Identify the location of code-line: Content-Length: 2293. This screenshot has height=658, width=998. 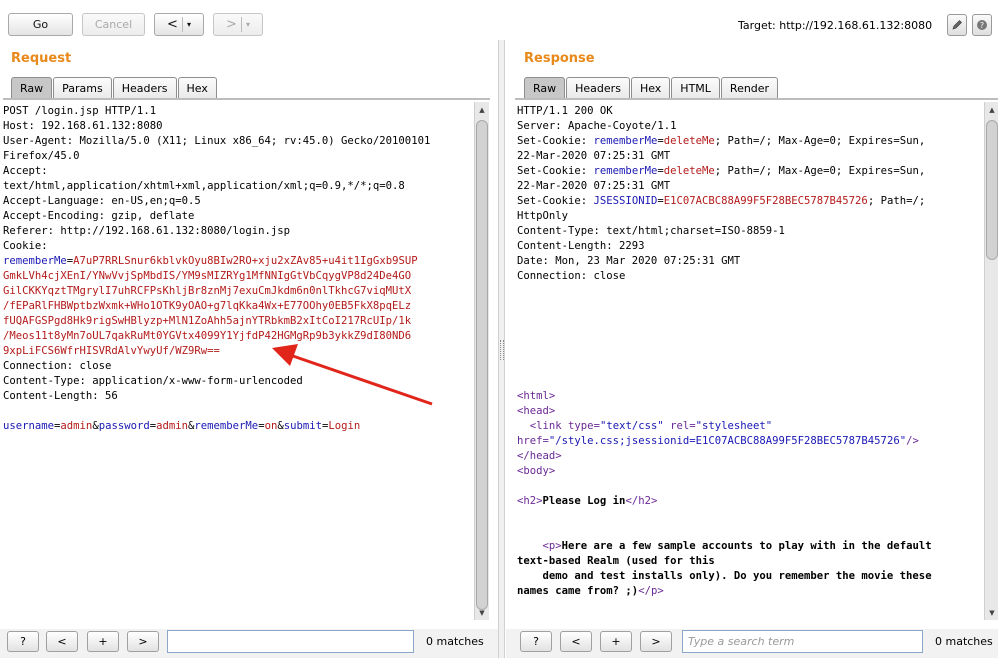
(750, 246).